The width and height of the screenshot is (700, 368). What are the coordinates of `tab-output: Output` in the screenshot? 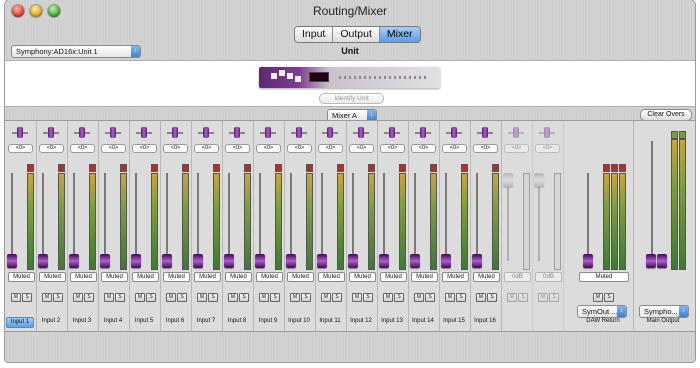 It's located at (356, 34).